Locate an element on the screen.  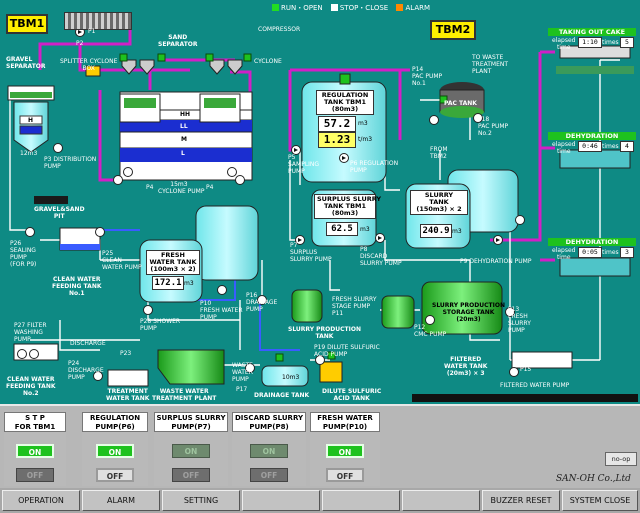
p8-off-button: OFF is located at coordinates (269, 475).